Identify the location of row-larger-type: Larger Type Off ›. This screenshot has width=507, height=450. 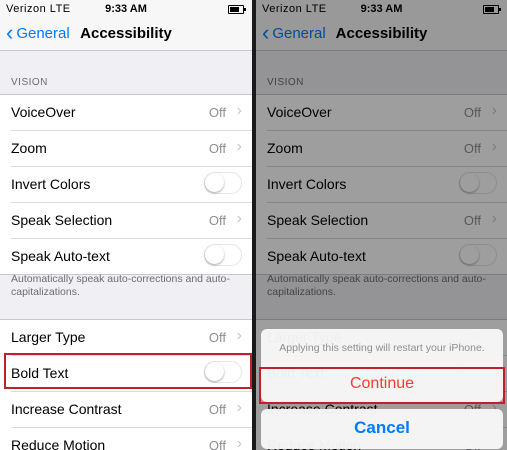
(131, 338).